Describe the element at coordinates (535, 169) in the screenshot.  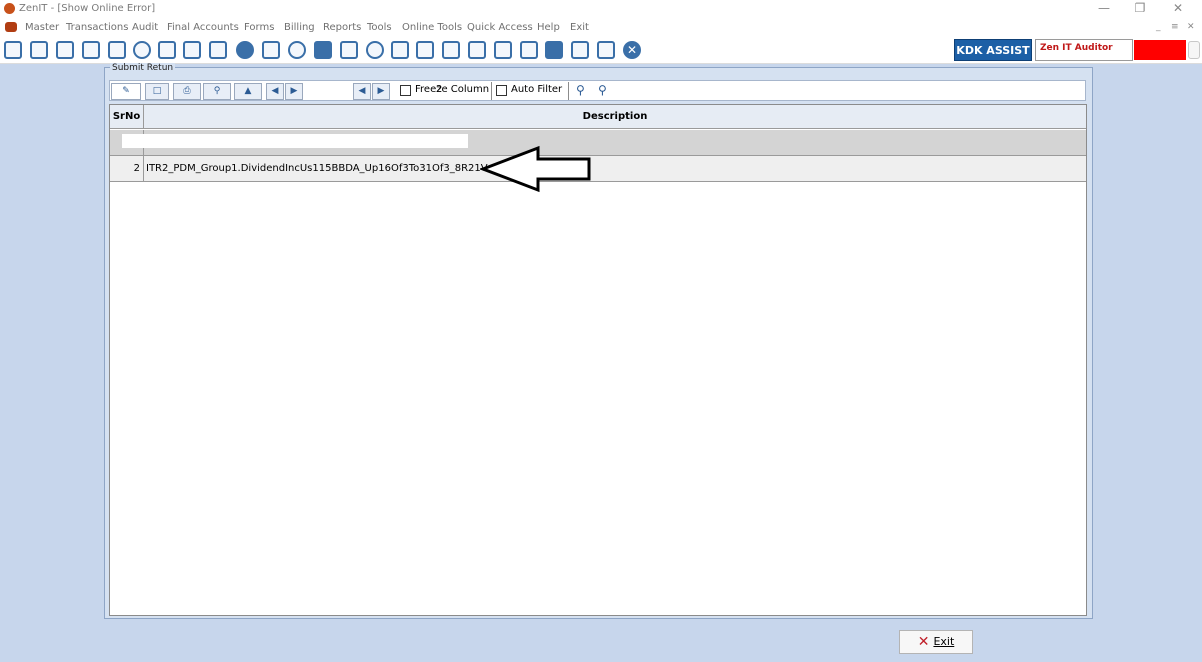
I see `pointer-arrow-icon` at that location.